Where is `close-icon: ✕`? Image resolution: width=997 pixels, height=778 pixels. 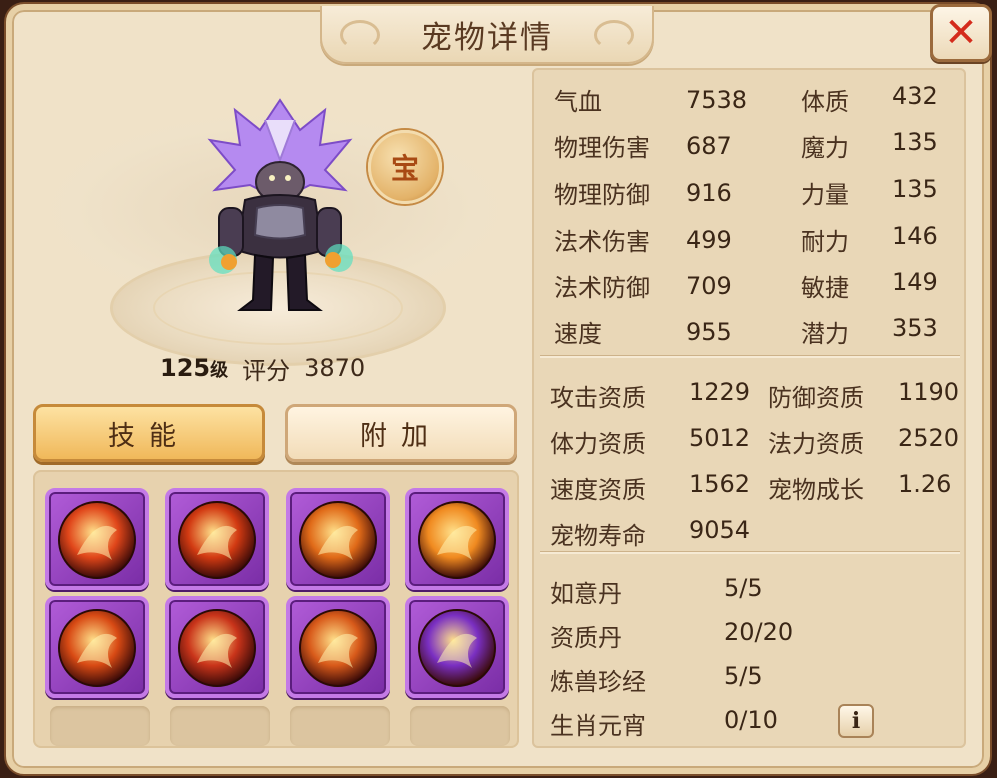
close-icon: ✕ is located at coordinates (961, 33).